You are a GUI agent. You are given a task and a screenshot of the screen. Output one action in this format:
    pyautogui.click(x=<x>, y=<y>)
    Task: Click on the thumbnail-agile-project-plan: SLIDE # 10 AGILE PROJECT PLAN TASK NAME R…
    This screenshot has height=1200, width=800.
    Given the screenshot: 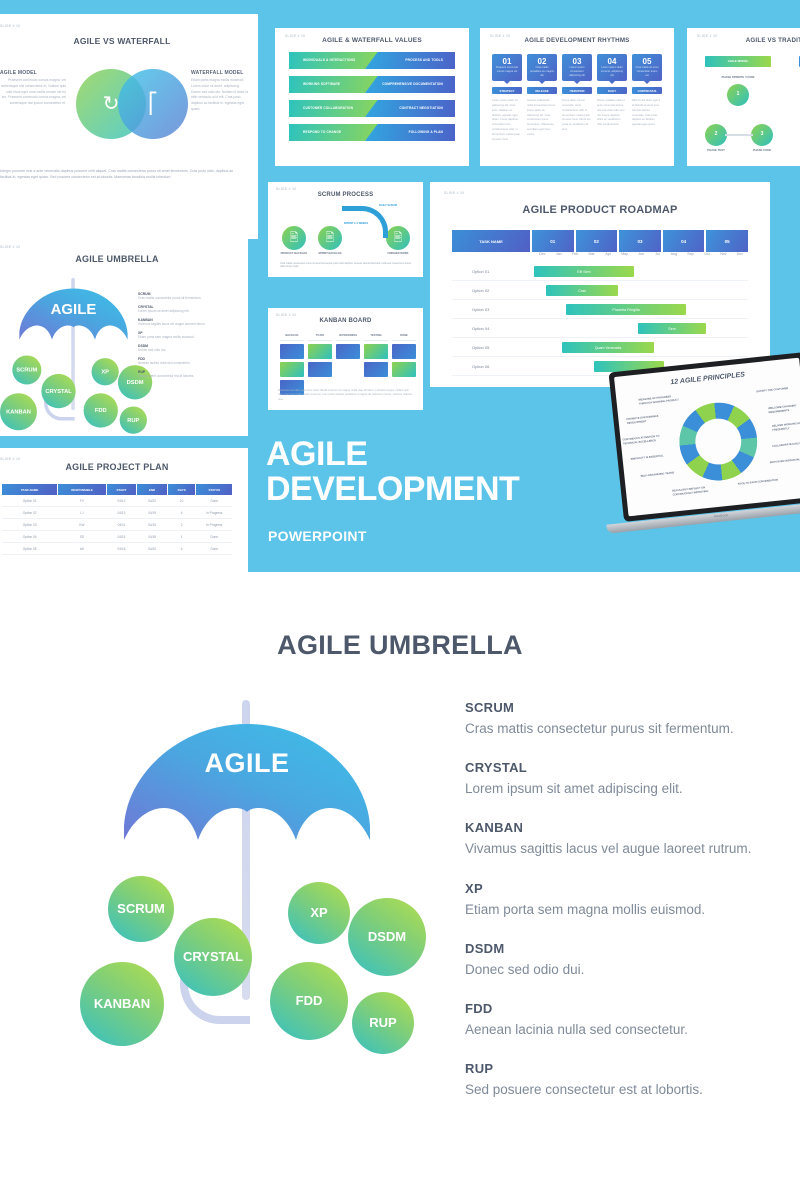 What is the action you would take?
    pyautogui.click(x=124, y=510)
    